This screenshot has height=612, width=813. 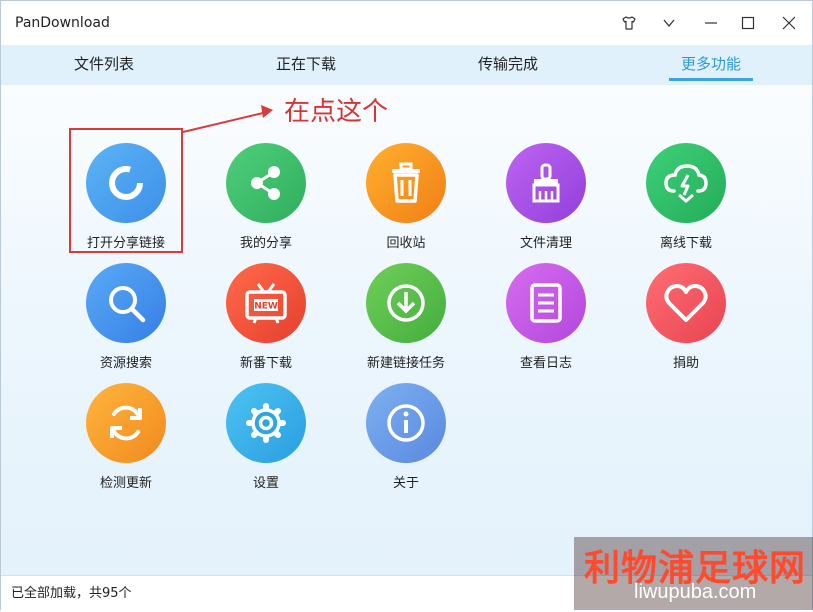 What do you see at coordinates (693, 573) in the screenshot?
I see `watermark: 利物浦足球网 liwupuba.com` at bounding box center [693, 573].